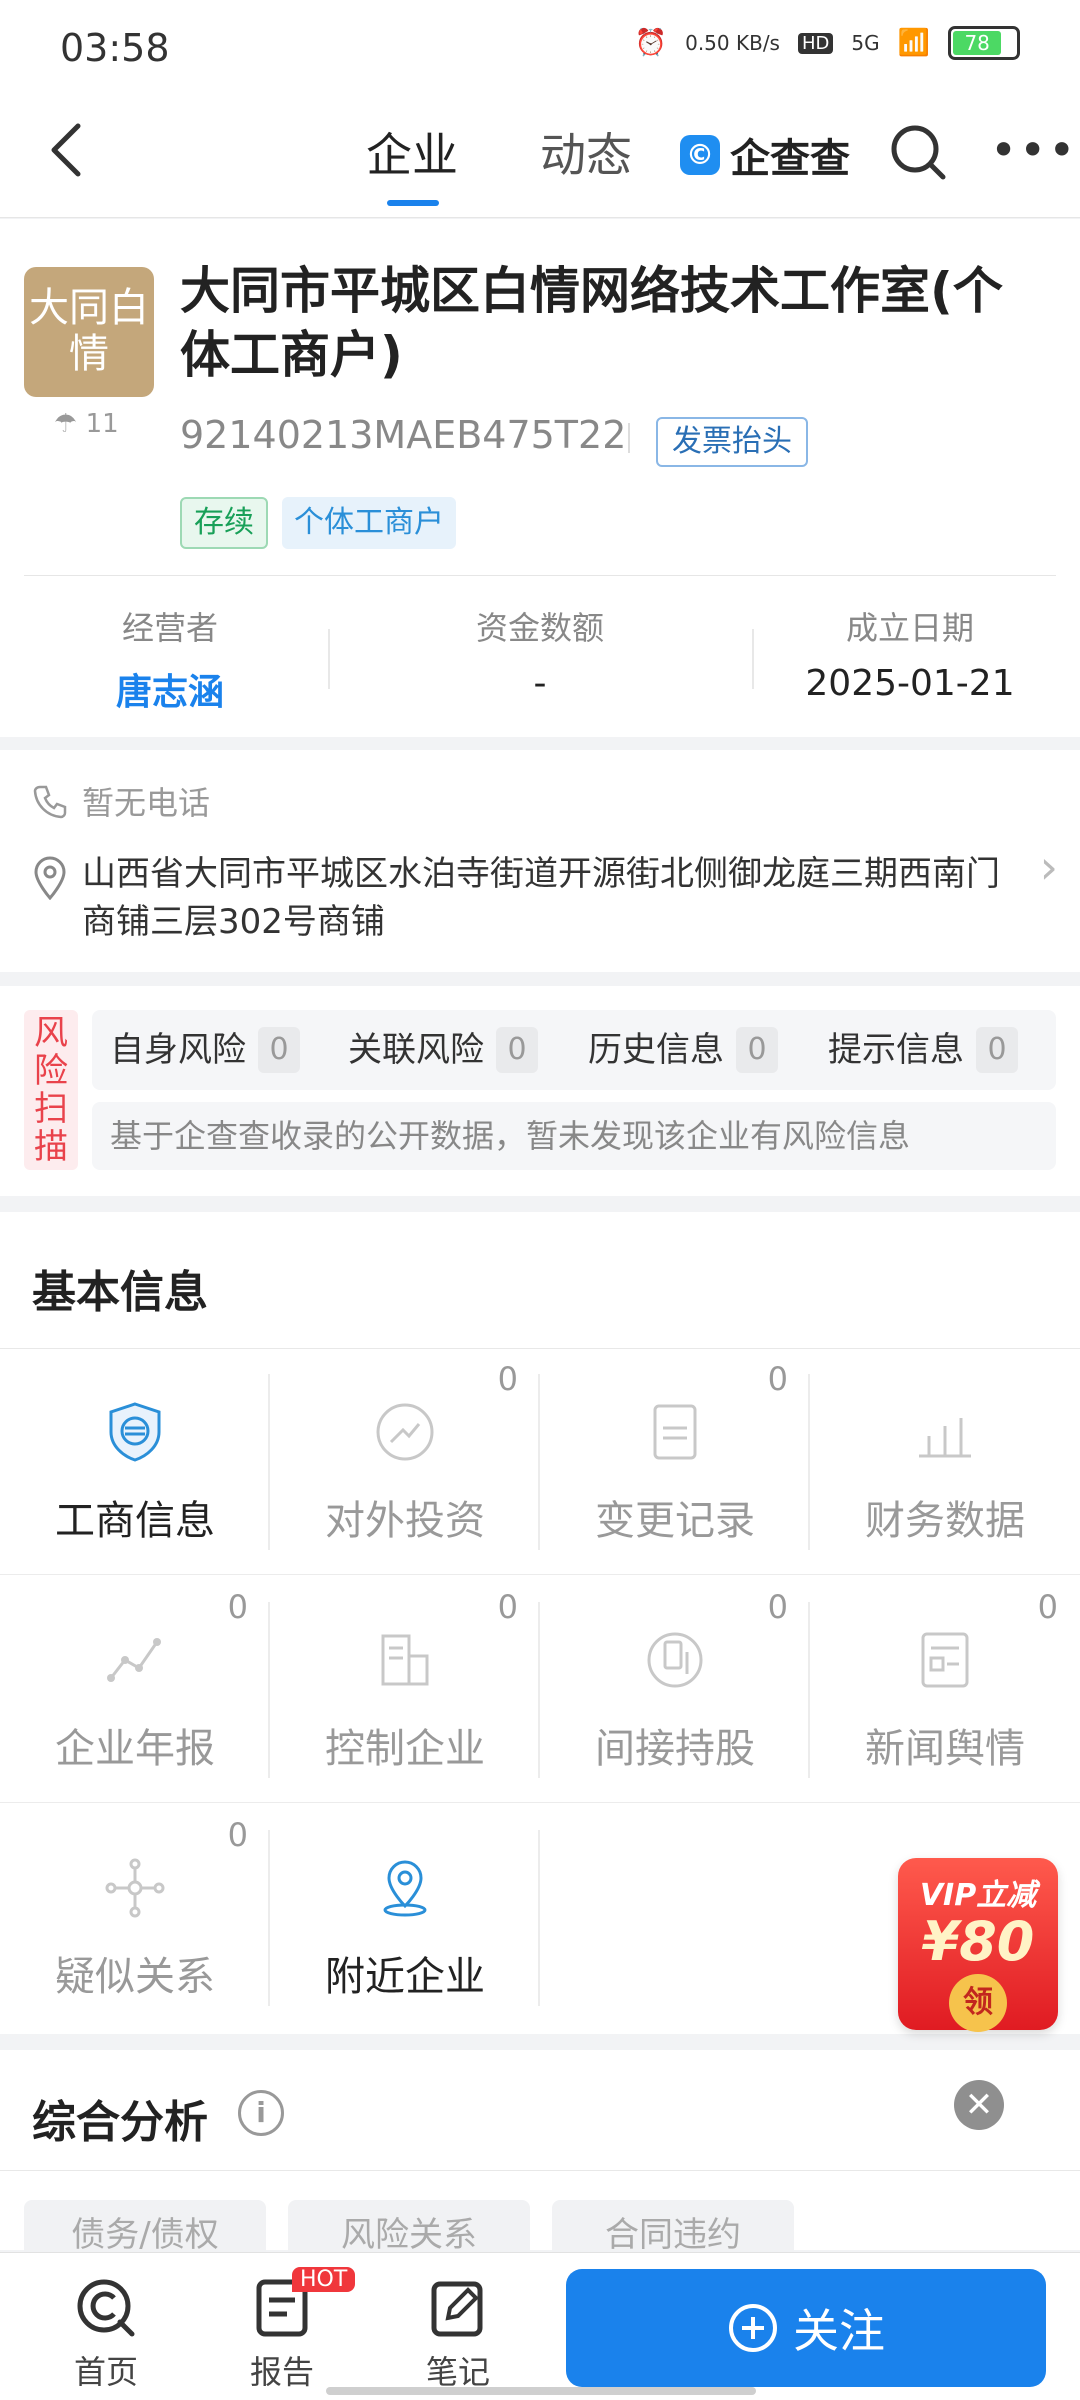 This screenshot has height=2400, width=1080. I want to click on cell-label: 企业年报, so click(135, 1749).